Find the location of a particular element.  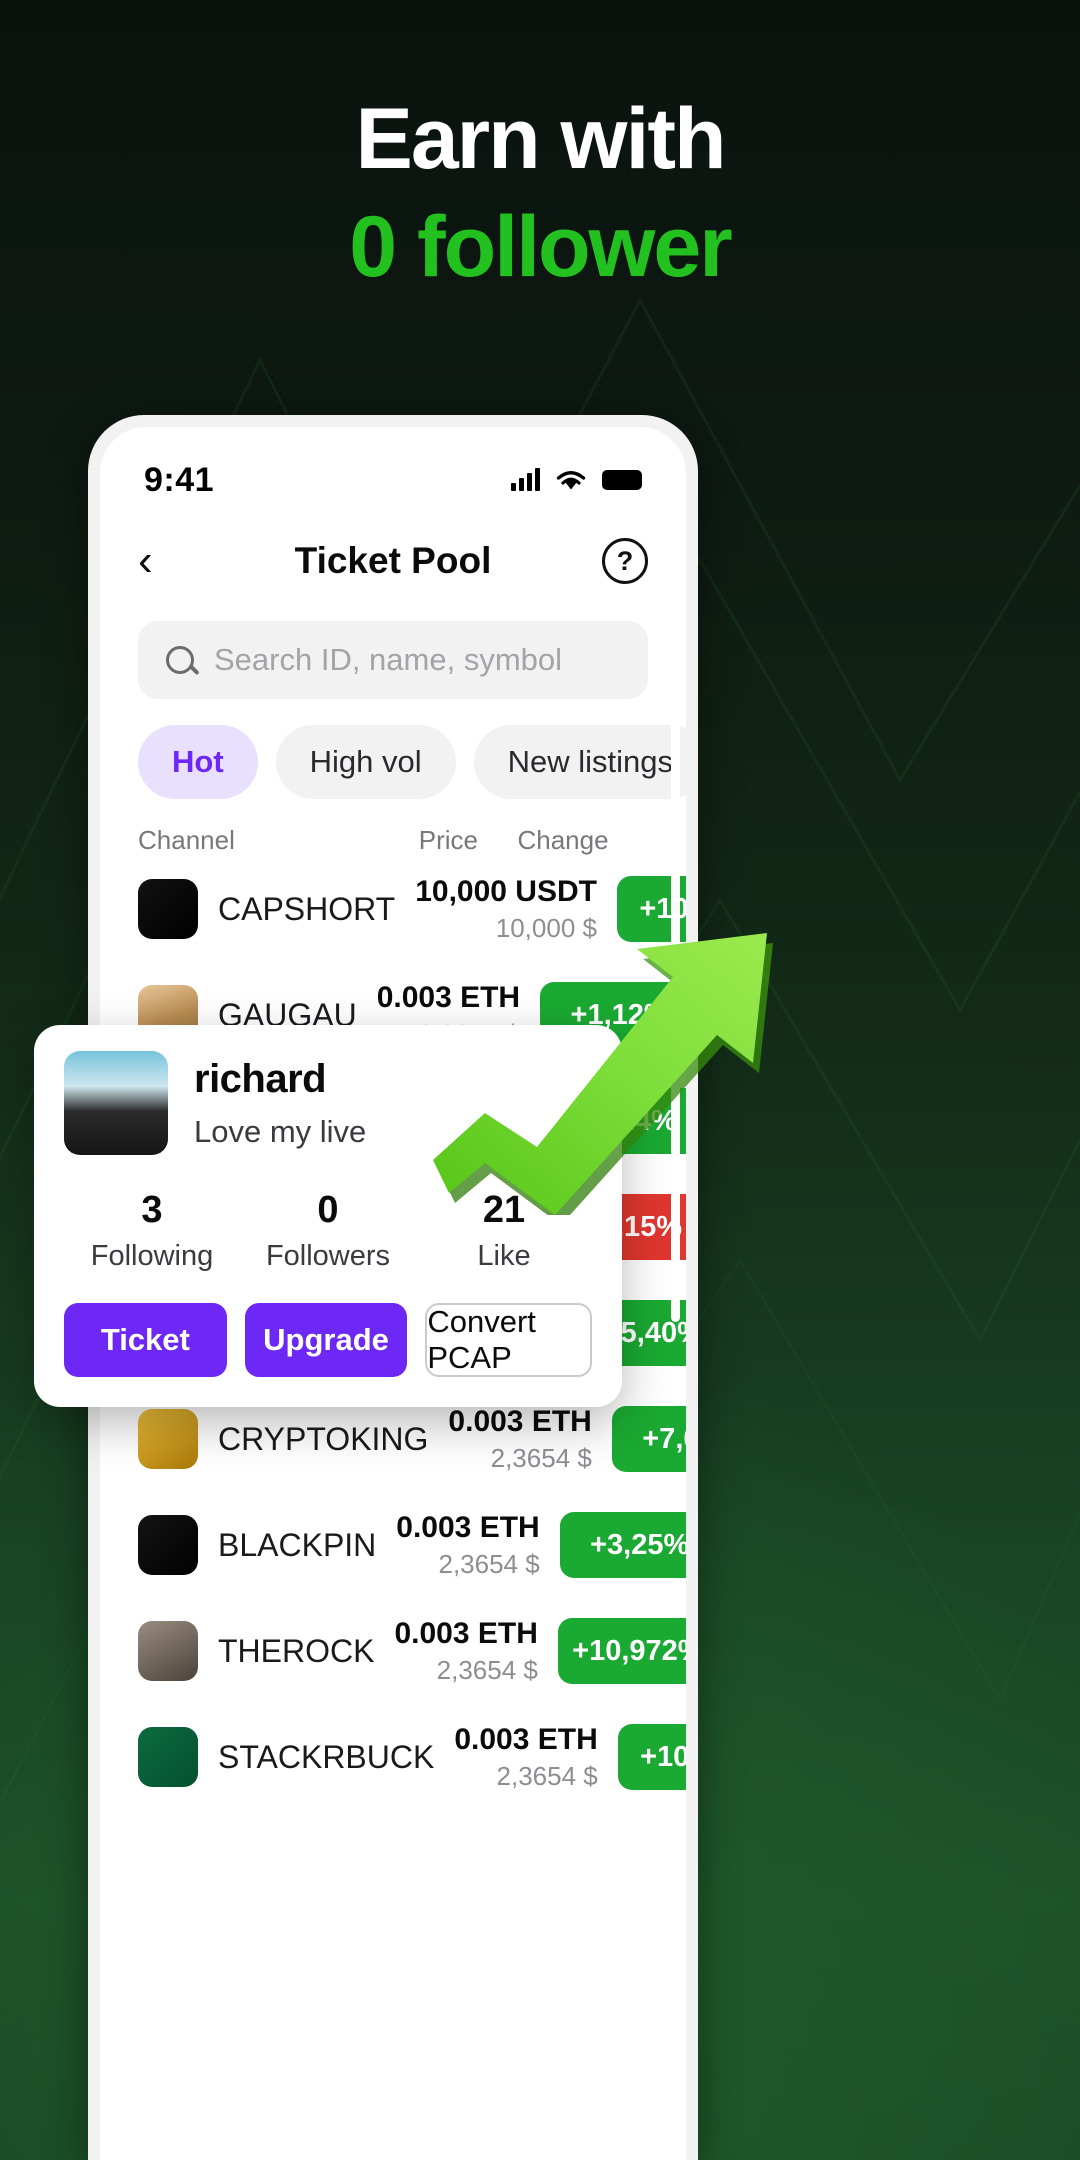

row-change-cell: +3,25% is located at coordinates (622, 1545).